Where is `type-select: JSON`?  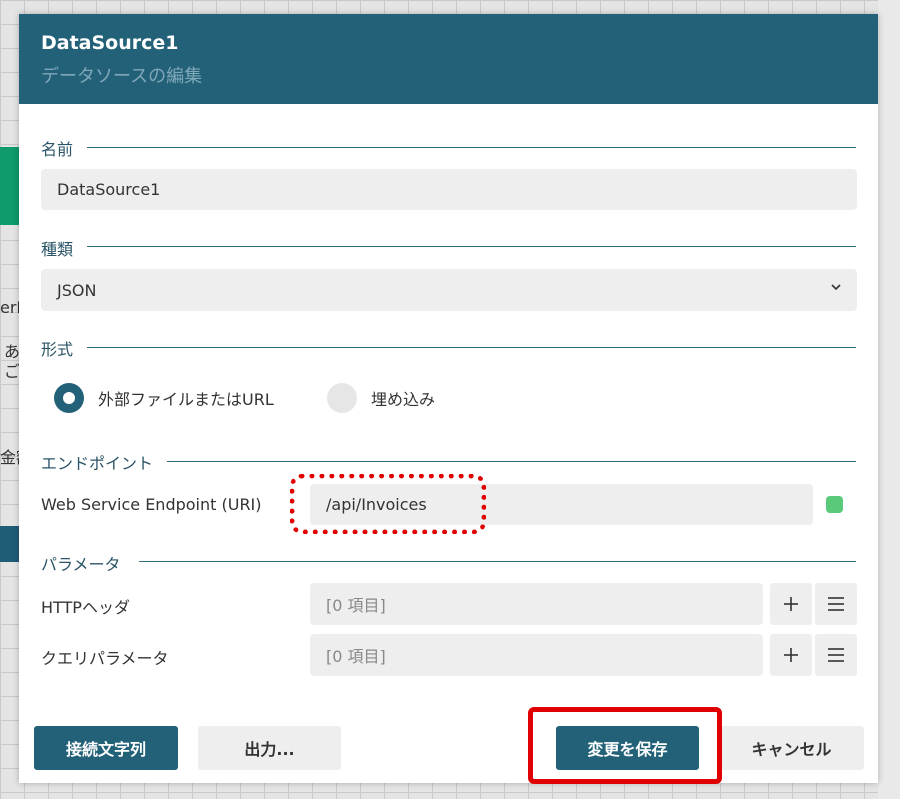
type-select: JSON is located at coordinates (449, 290).